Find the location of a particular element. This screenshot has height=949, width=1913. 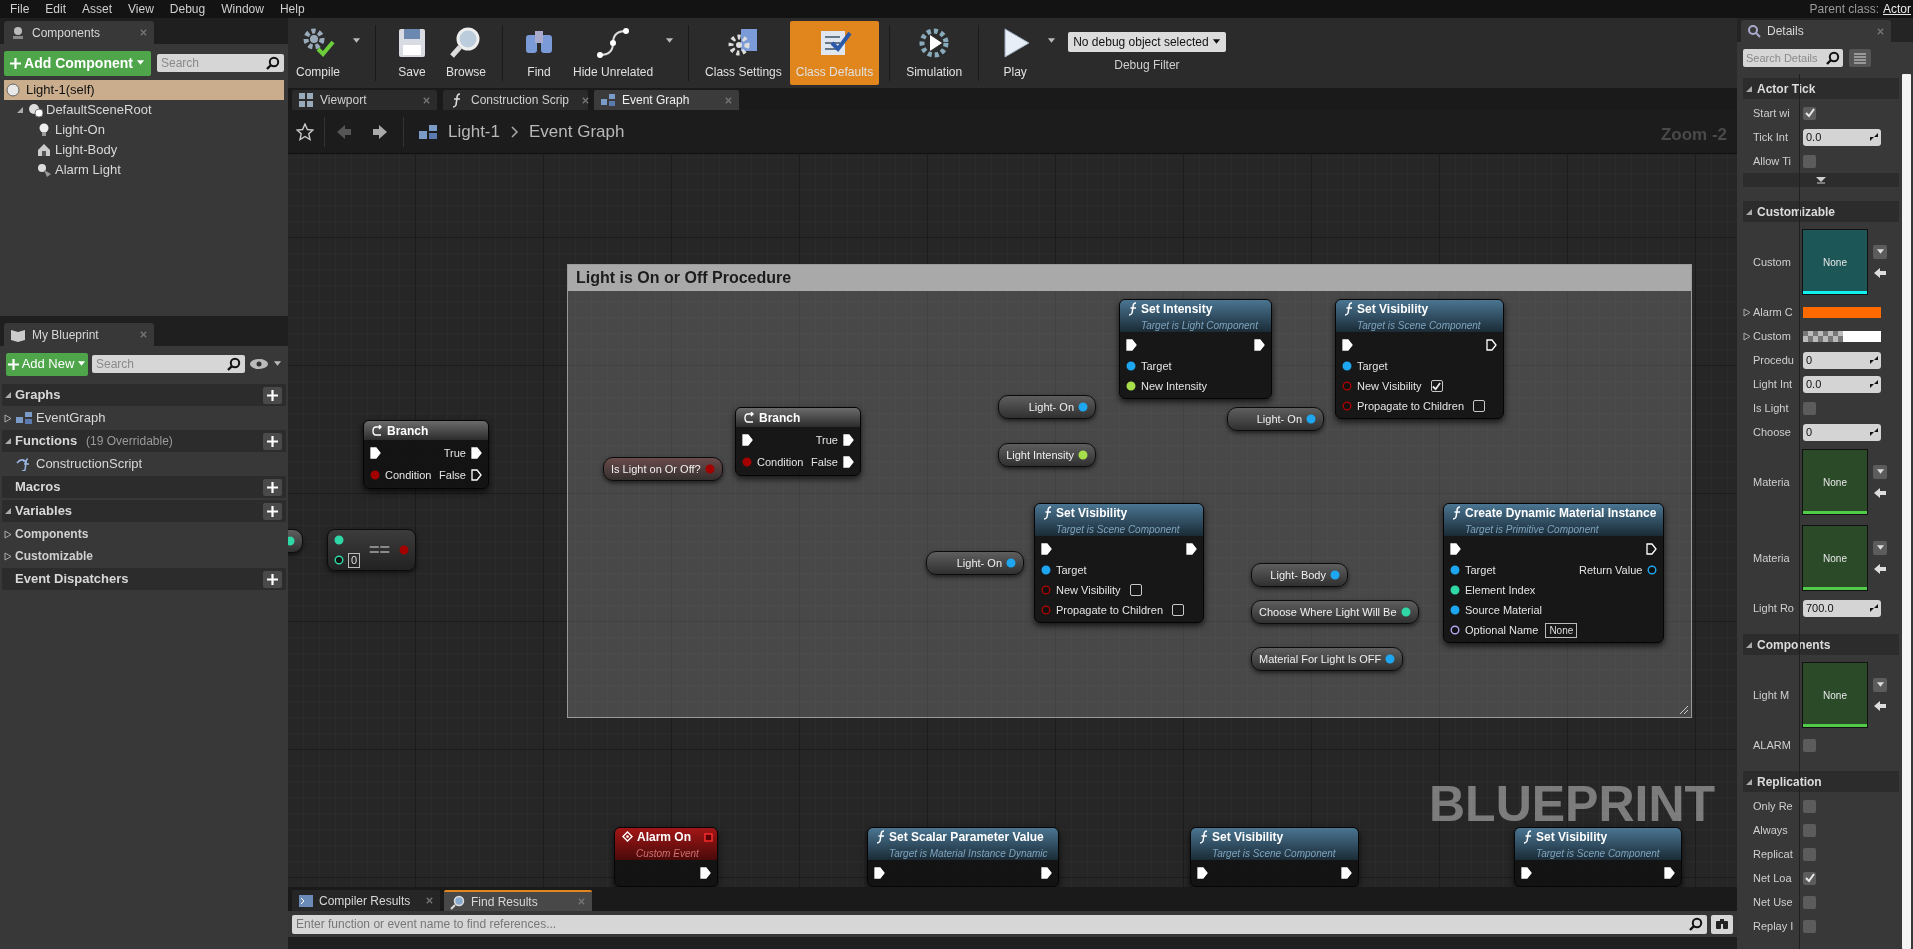

menu-item: Help is located at coordinates (292, 9).